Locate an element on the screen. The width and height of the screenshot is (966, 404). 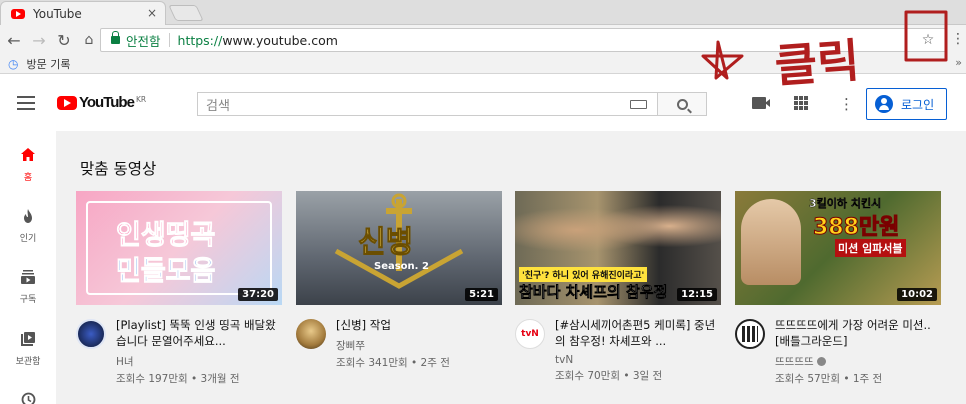
browser-tab: YouTube × is located at coordinates (83, 13).